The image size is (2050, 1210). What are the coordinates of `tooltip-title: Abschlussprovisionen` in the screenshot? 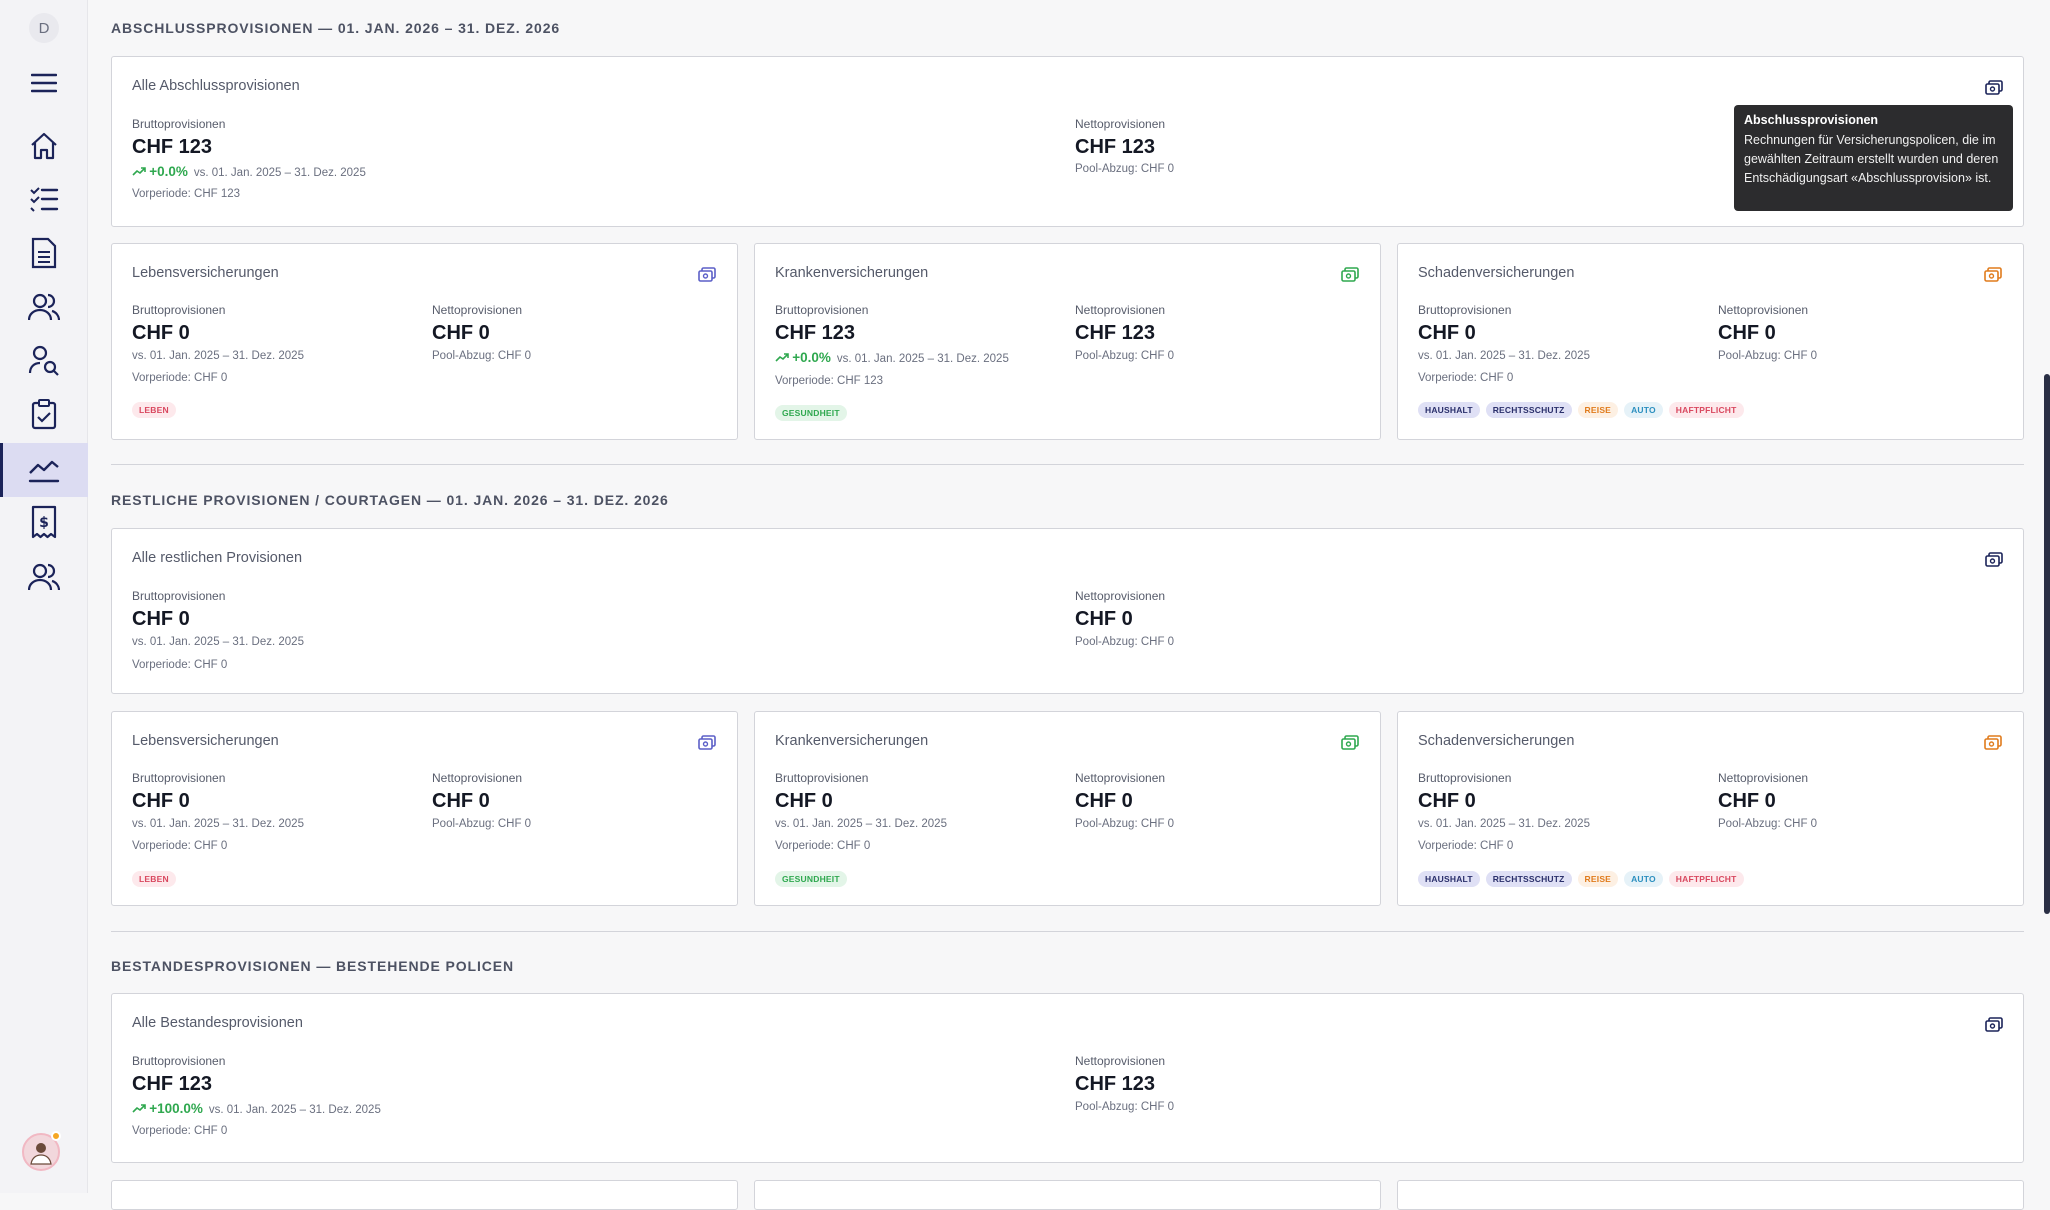 It's located at (1811, 120).